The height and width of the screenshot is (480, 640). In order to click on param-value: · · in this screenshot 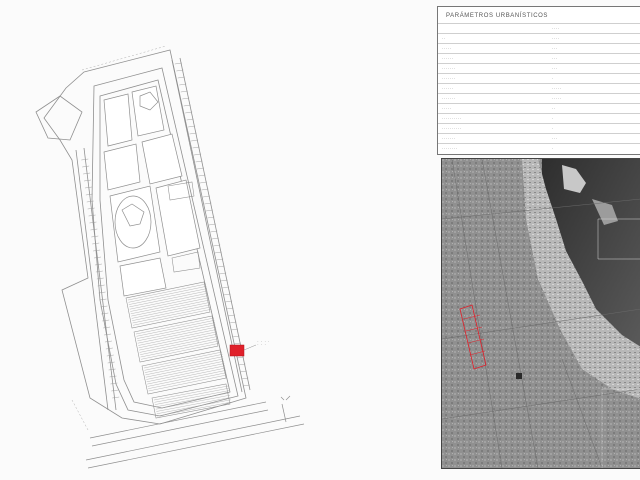, I will do `click(554, 109)`.